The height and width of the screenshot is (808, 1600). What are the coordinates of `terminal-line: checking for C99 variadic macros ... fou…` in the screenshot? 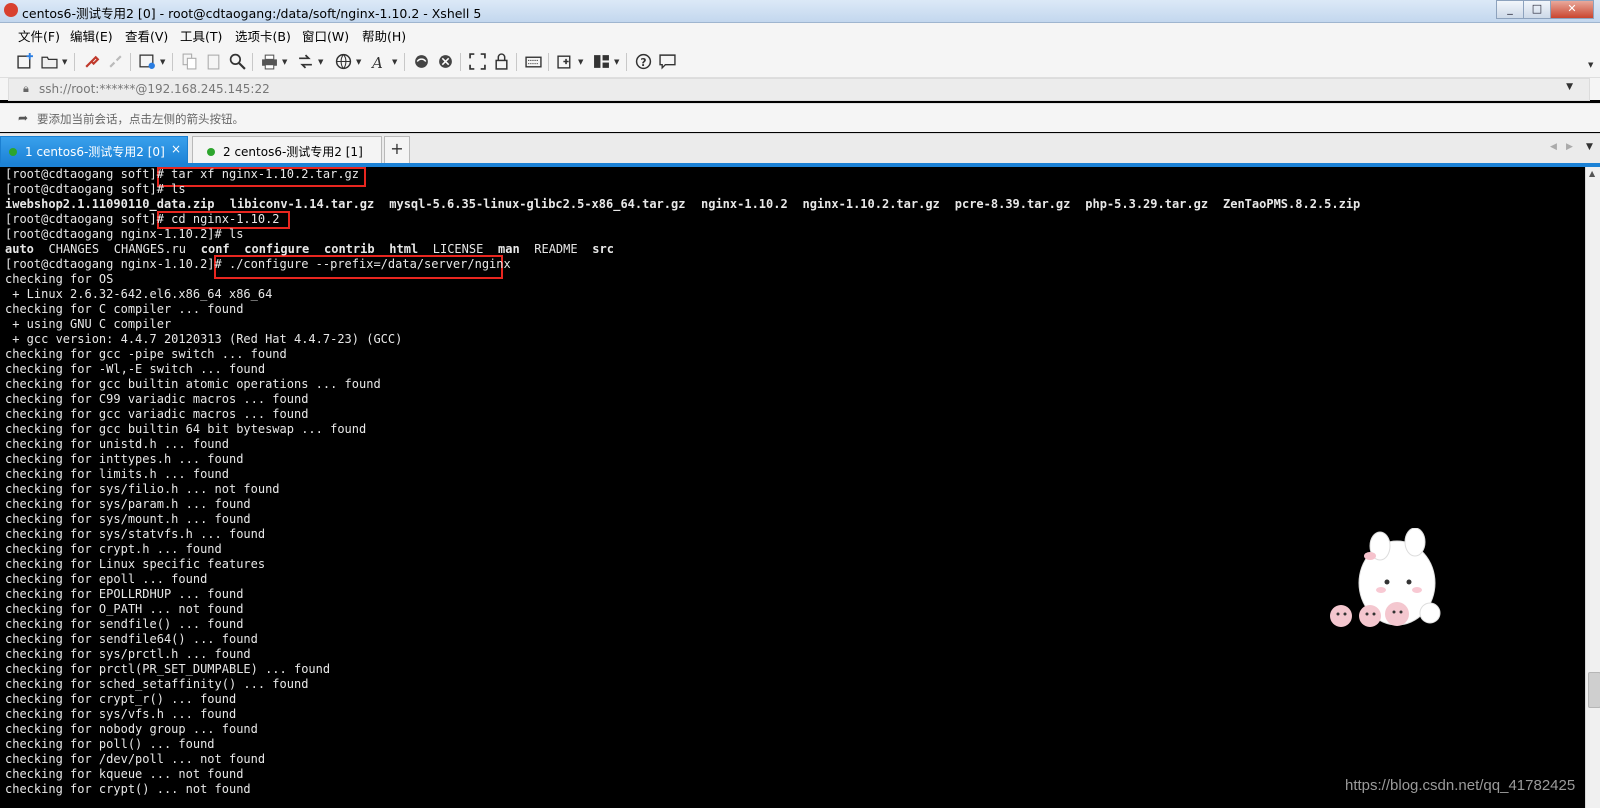 It's located at (157, 399).